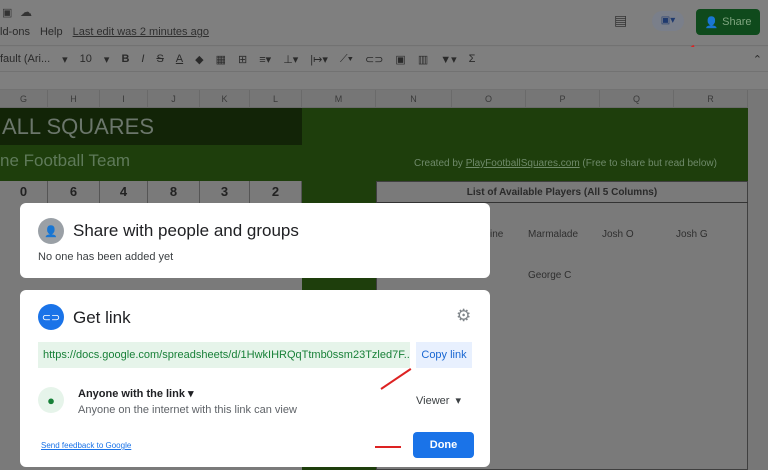 The height and width of the screenshot is (470, 768). Describe the element at coordinates (142, 59) in the screenshot. I see `italic-button: I` at that location.